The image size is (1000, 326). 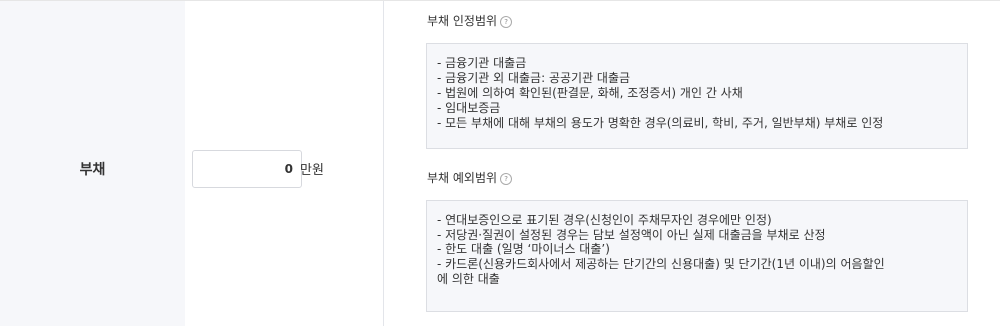 What do you see at coordinates (383, 163) in the screenshot?
I see `column-divider` at bounding box center [383, 163].